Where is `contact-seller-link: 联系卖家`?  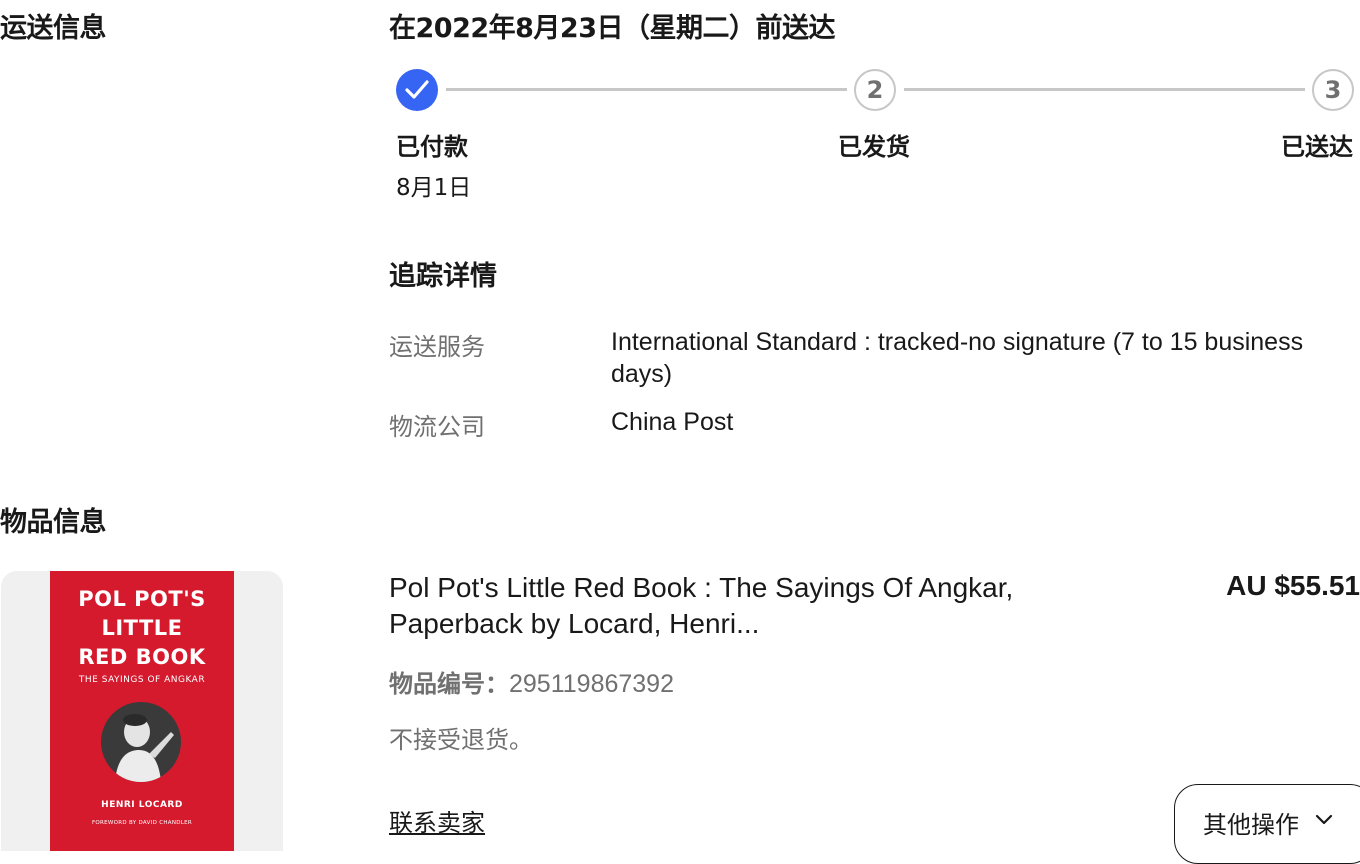
contact-seller-link: 联系卖家 is located at coordinates (437, 820).